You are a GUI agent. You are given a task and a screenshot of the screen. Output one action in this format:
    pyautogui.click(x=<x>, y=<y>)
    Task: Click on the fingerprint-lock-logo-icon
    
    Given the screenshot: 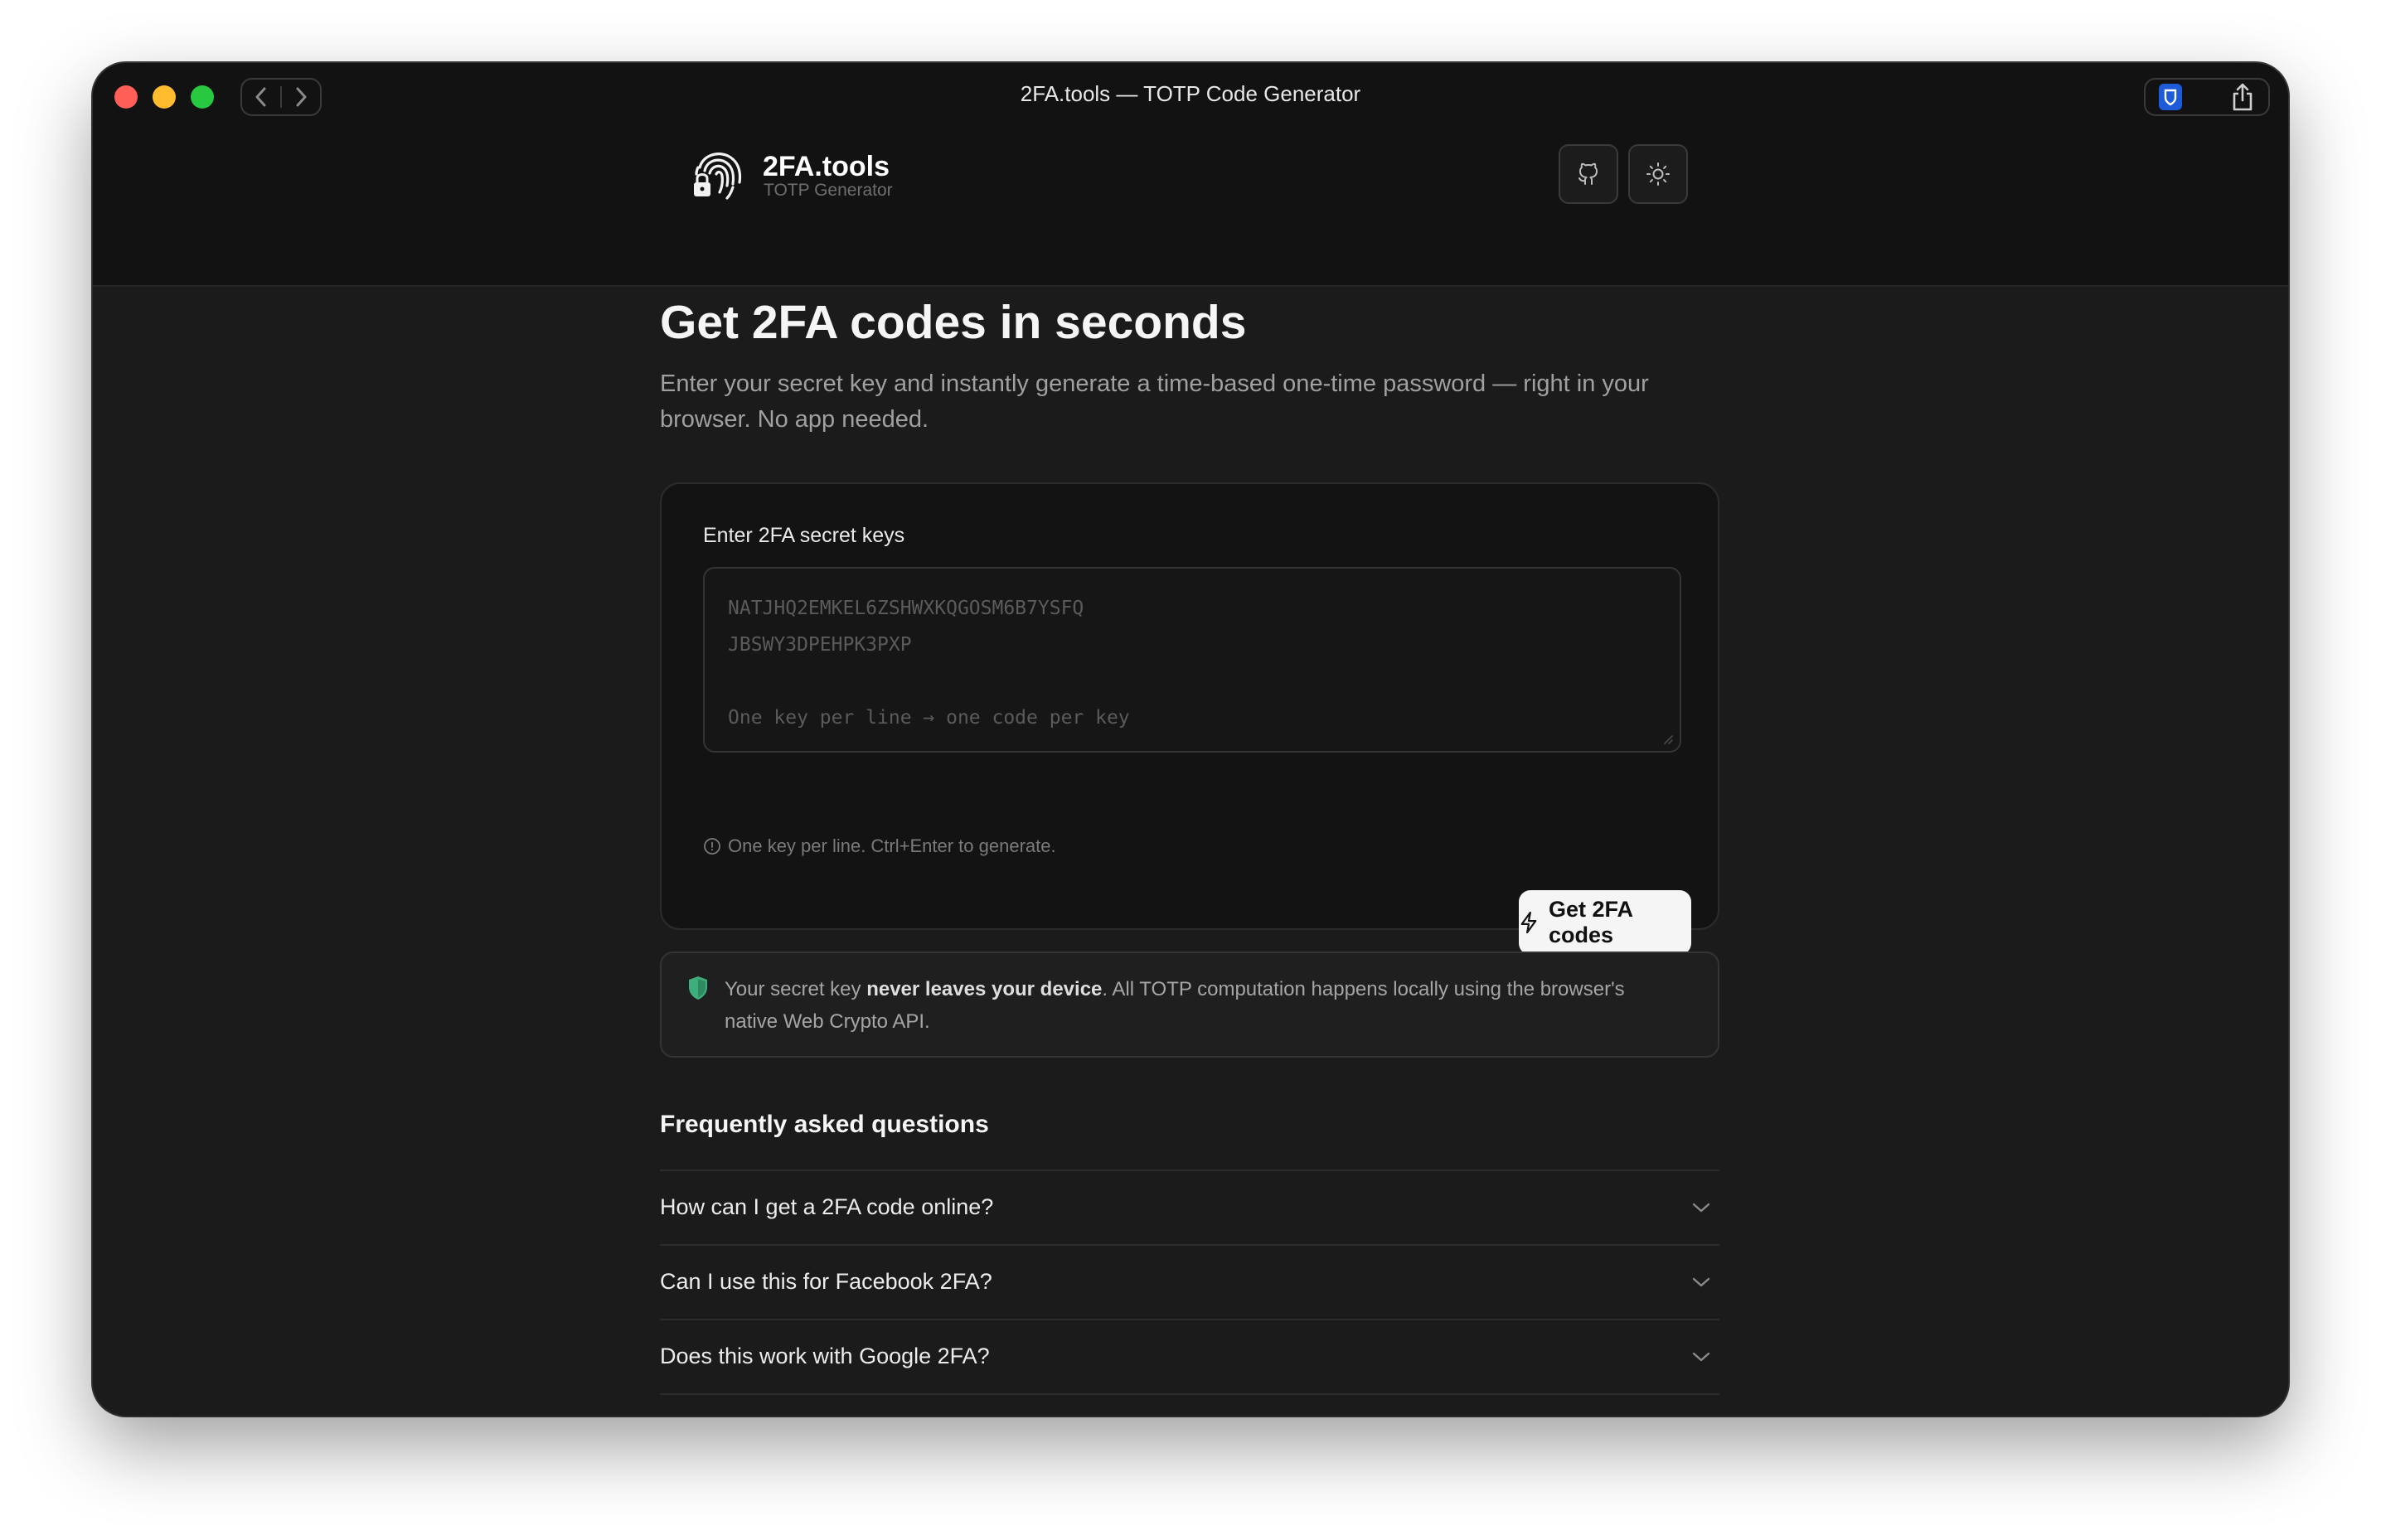 What is the action you would take?
    pyautogui.click(x=718, y=174)
    